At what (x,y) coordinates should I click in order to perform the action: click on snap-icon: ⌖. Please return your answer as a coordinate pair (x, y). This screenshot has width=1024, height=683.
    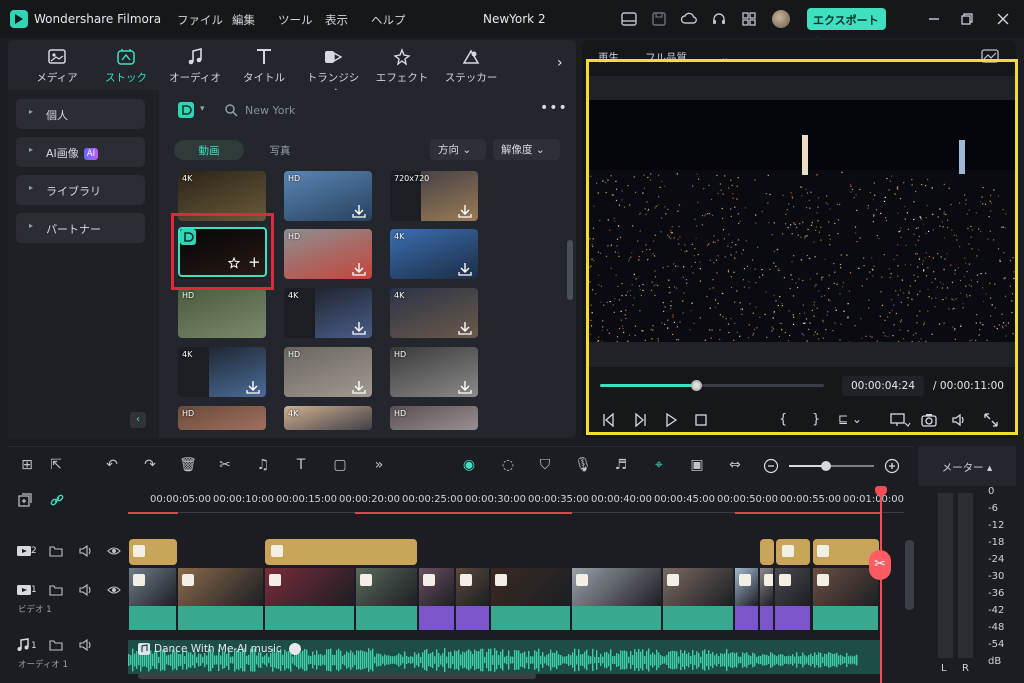
    Looking at the image, I should click on (659, 466).